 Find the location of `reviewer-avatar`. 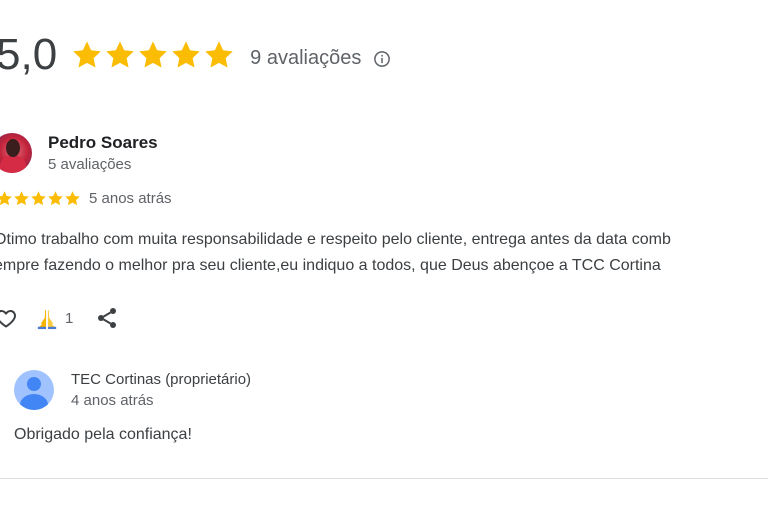

reviewer-avatar is located at coordinates (16, 153).